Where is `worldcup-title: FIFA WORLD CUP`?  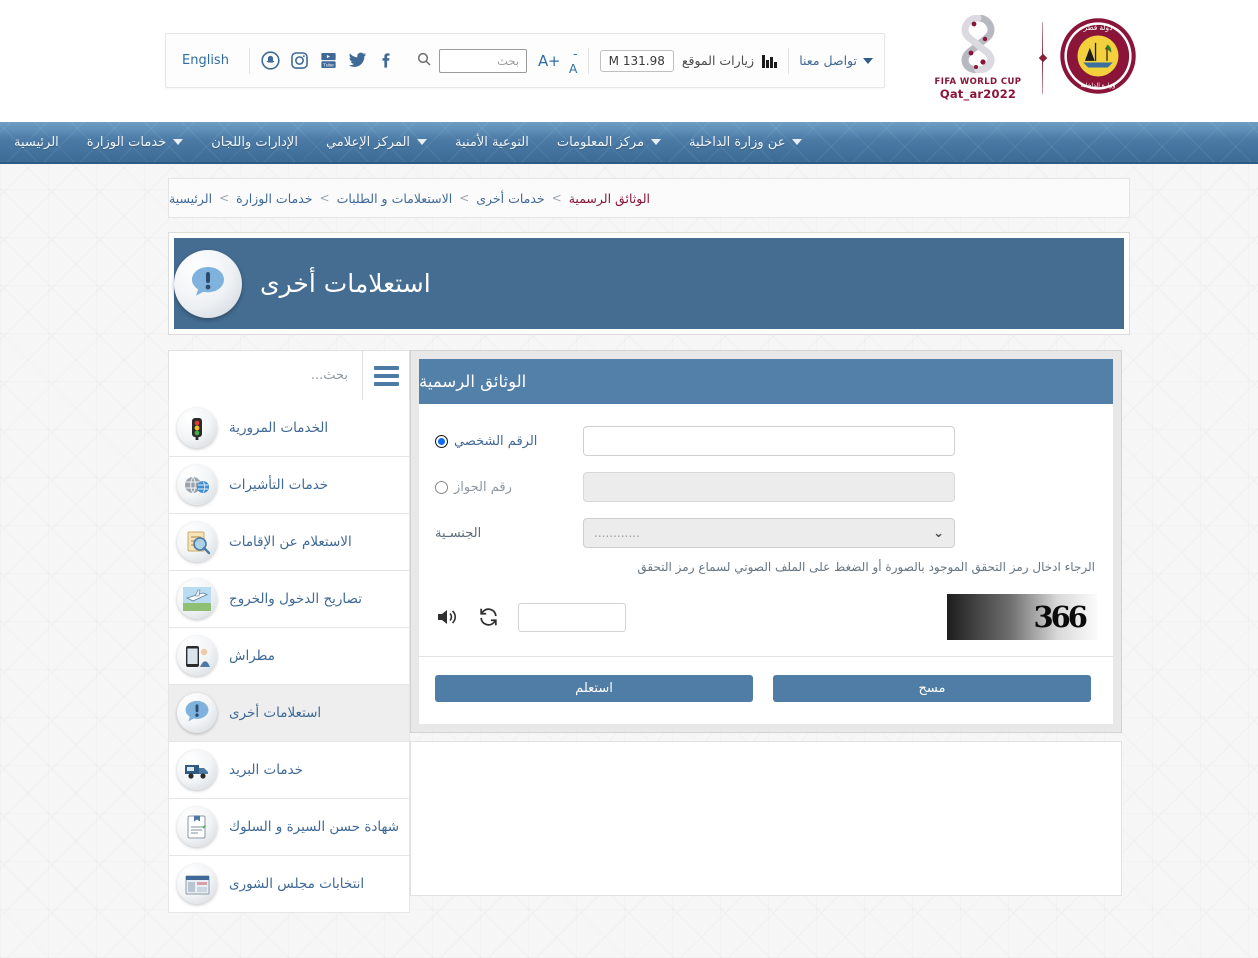
worldcup-title: FIFA WORLD CUP is located at coordinates (978, 82).